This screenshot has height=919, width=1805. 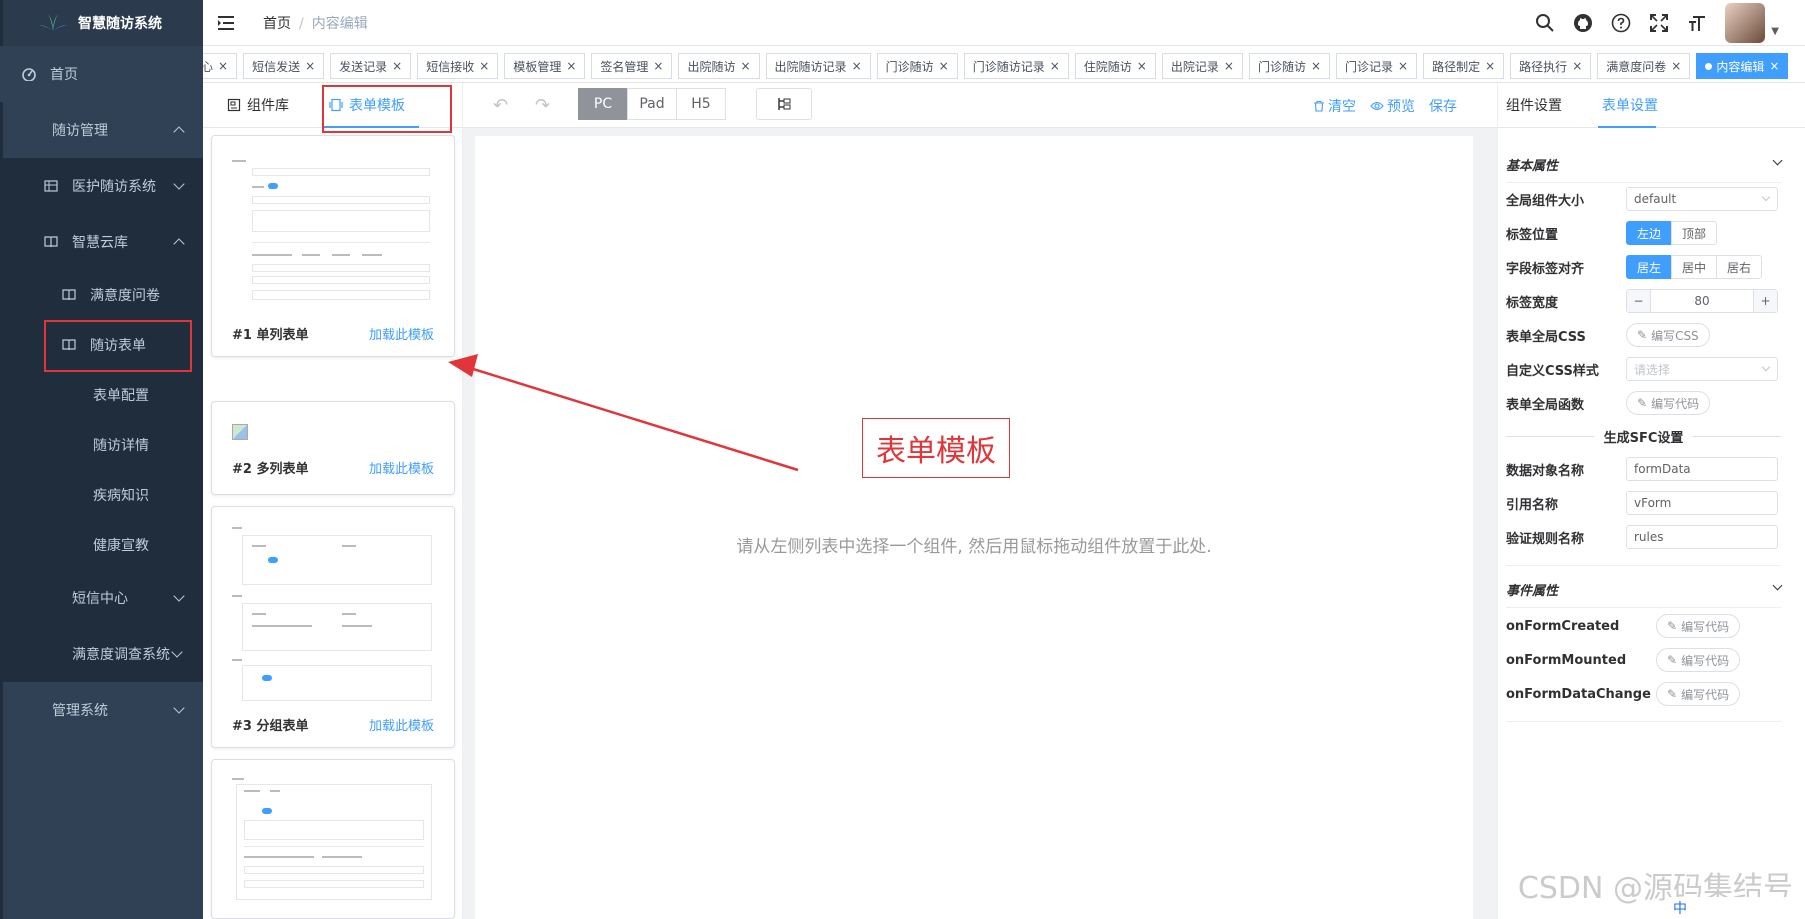 I want to click on tag-item: 签名管理 ×, so click(x=632, y=66).